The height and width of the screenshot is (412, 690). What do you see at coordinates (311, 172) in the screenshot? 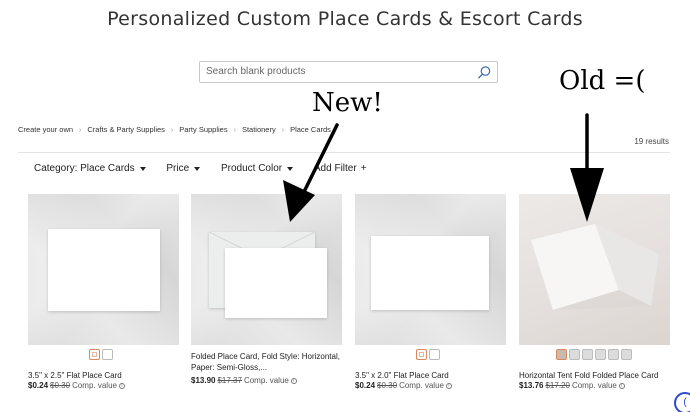
I see `new-arrow-icon` at bounding box center [311, 172].